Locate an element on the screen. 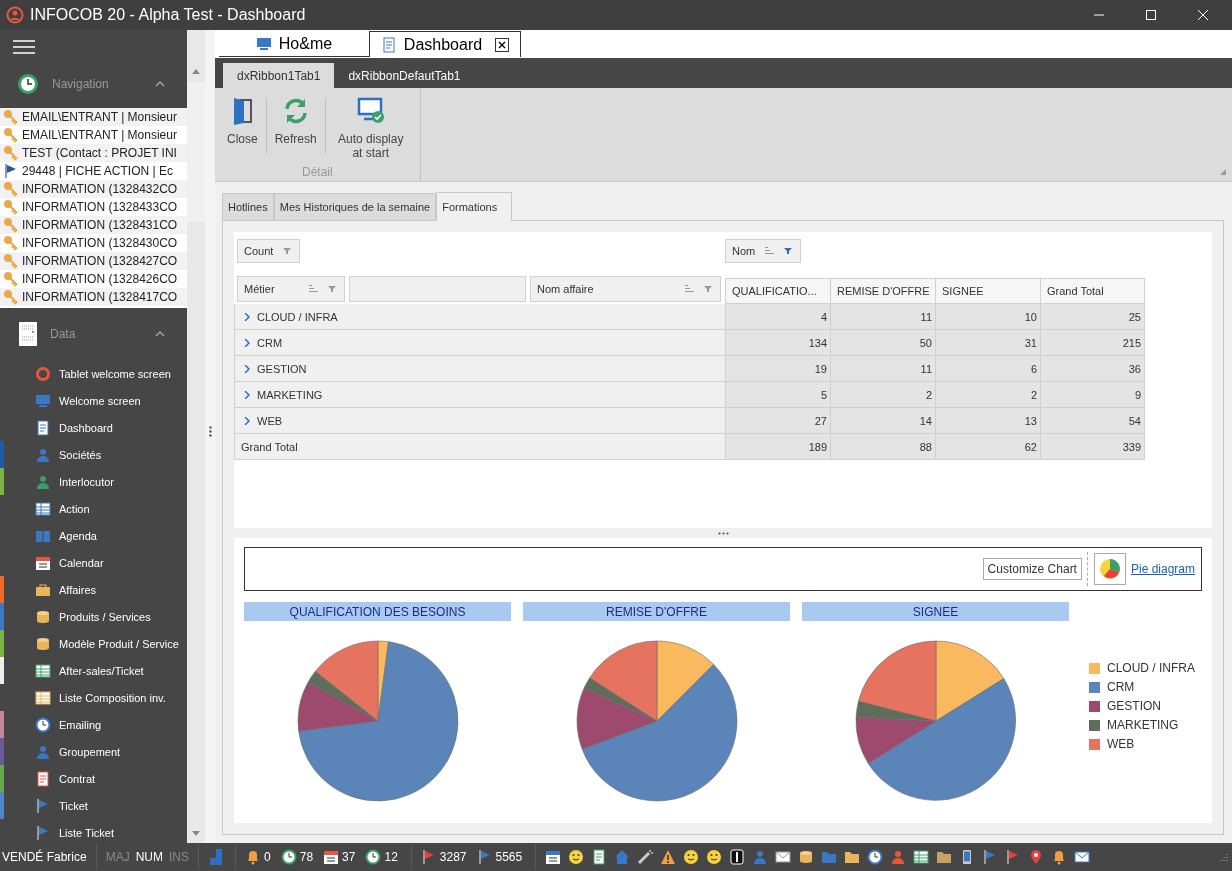 The height and width of the screenshot is (871, 1232). resize-grip-icon is located at coordinates (1224, 857).